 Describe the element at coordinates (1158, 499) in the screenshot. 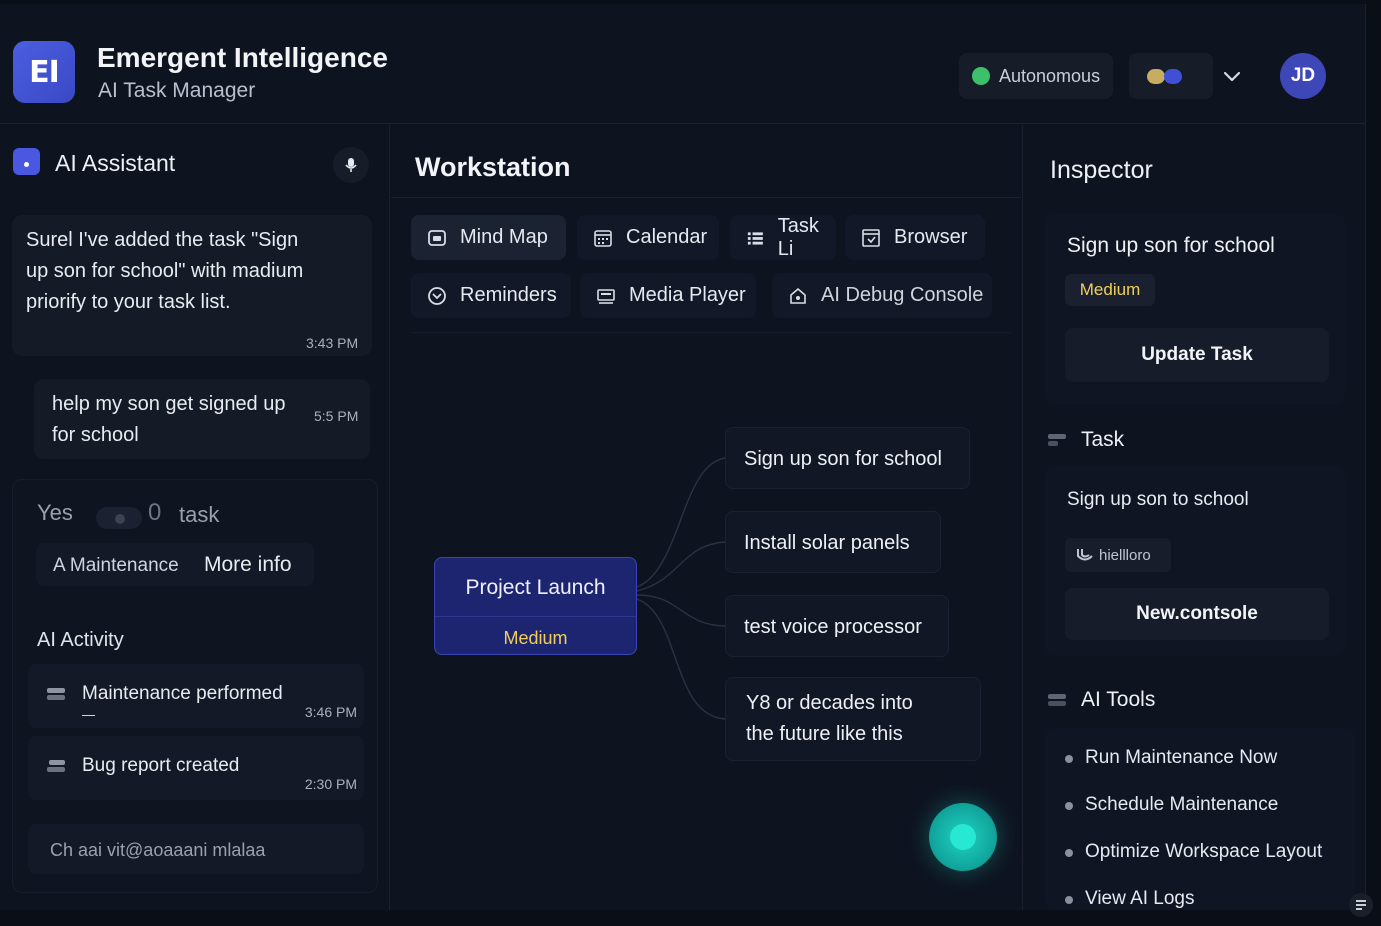

I see `task-card-title: Sign up son to school` at that location.